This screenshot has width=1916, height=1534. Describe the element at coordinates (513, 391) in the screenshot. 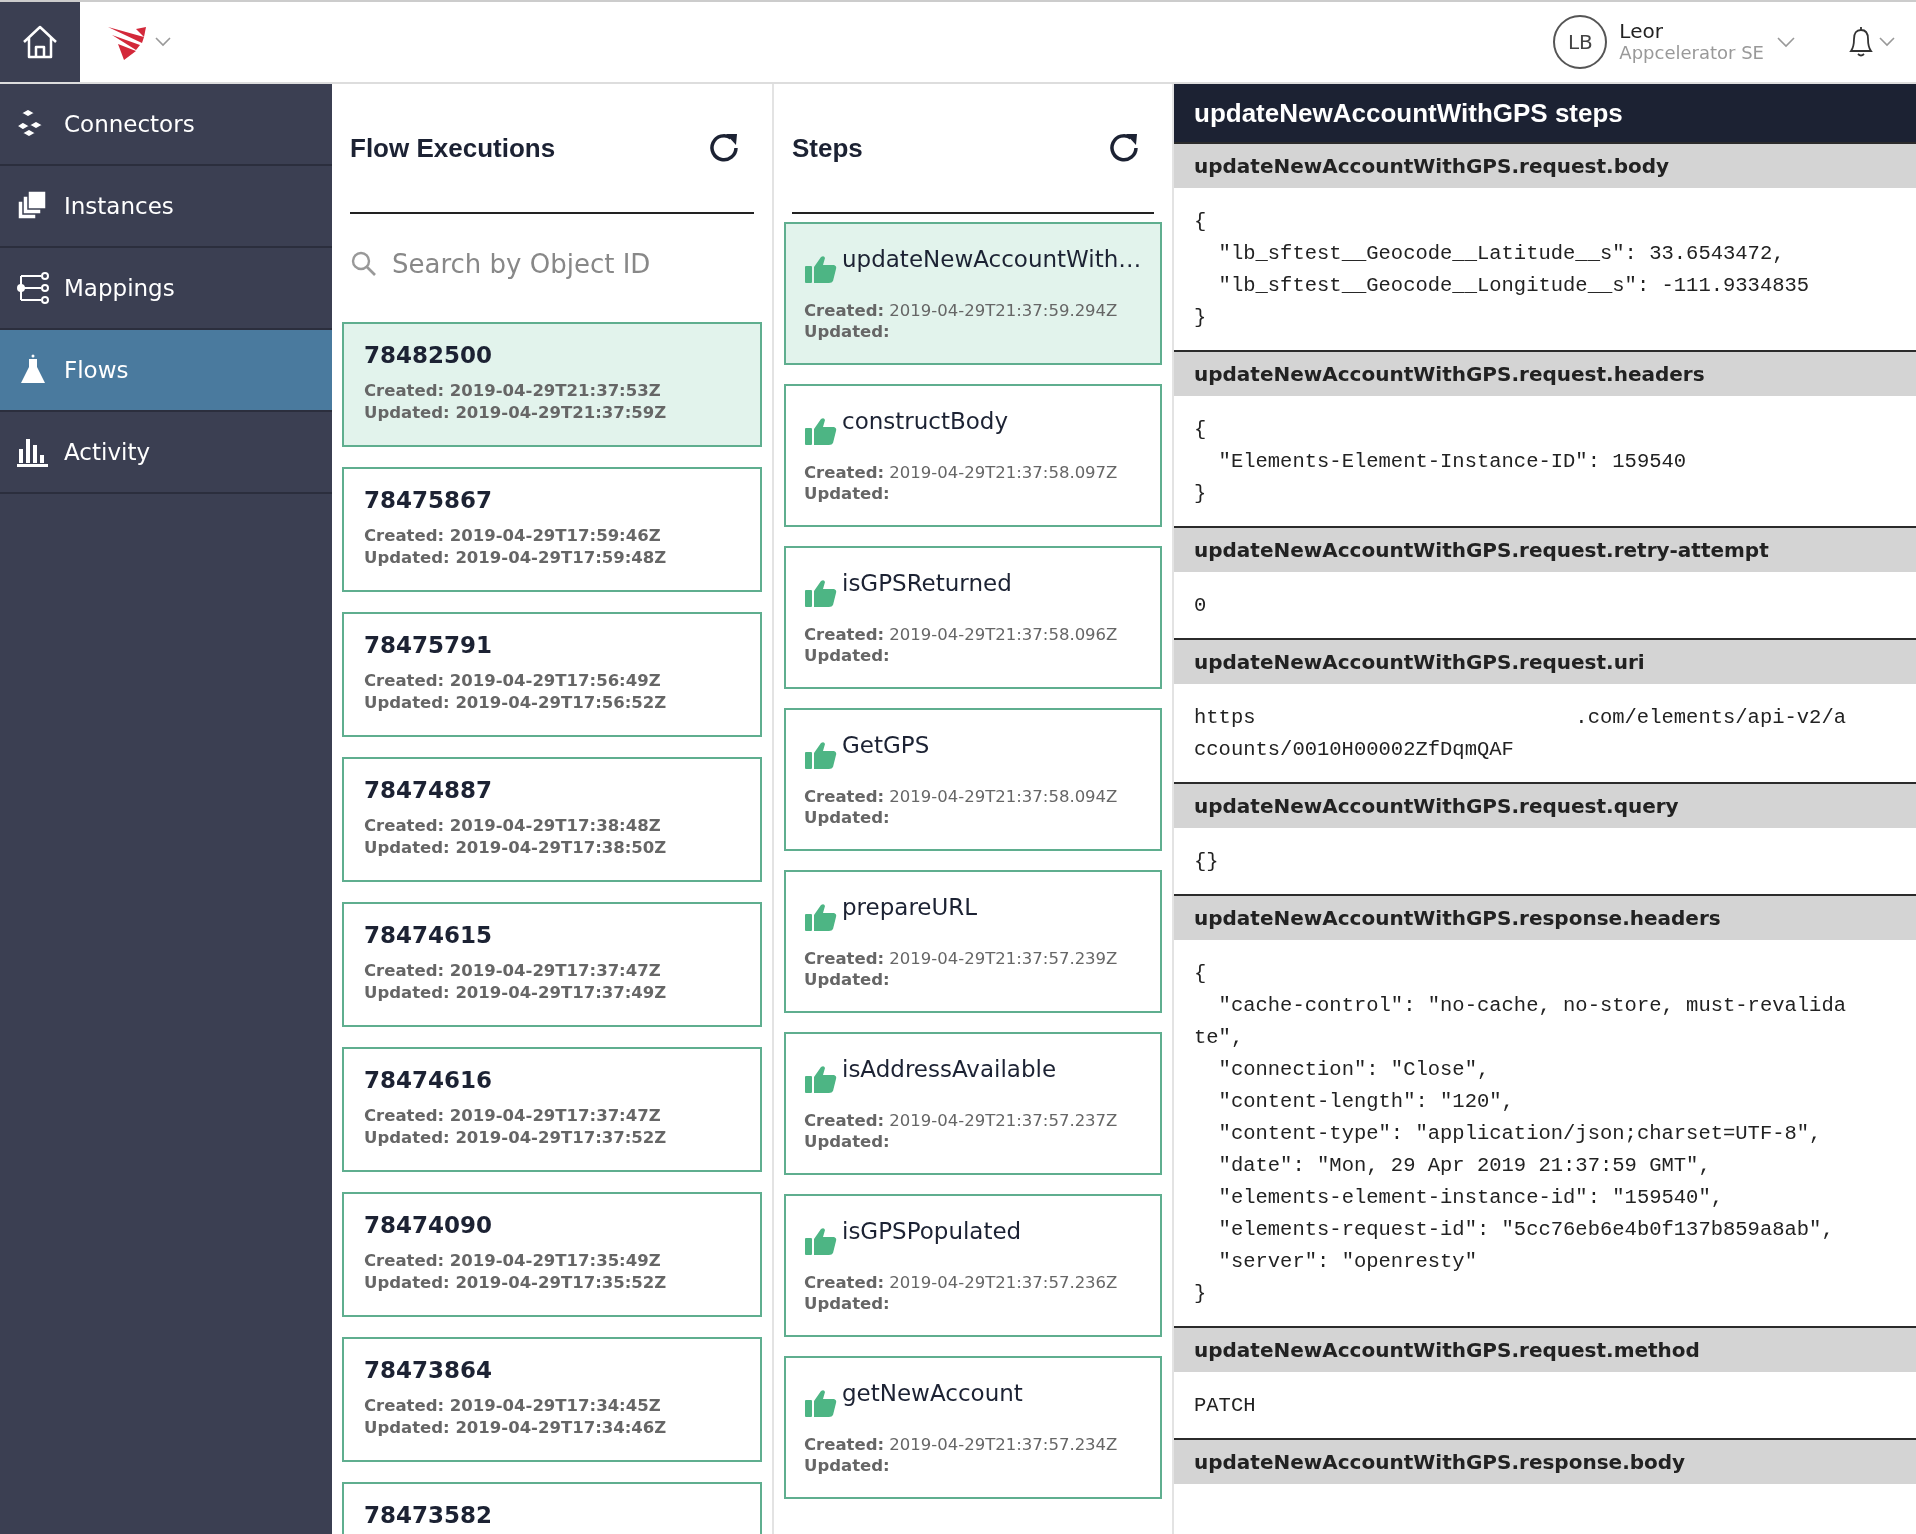

I see `created-date: Created: 2019-04-29T21:37:53Z` at that location.